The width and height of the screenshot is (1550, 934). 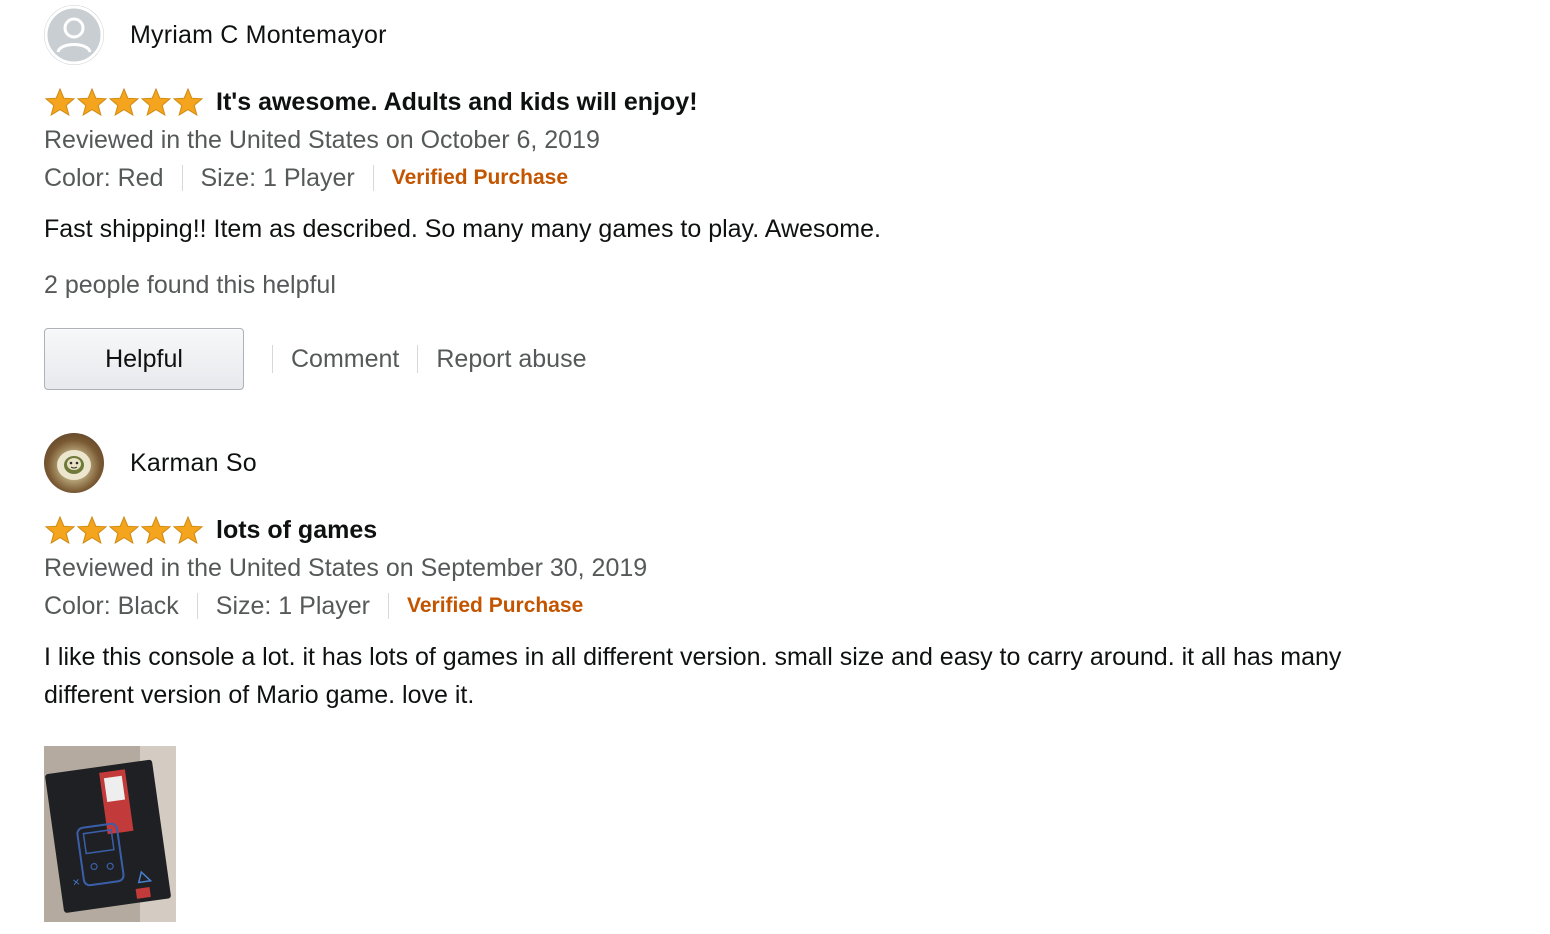 What do you see at coordinates (296, 530) in the screenshot?
I see `review-title: lots of games` at bounding box center [296, 530].